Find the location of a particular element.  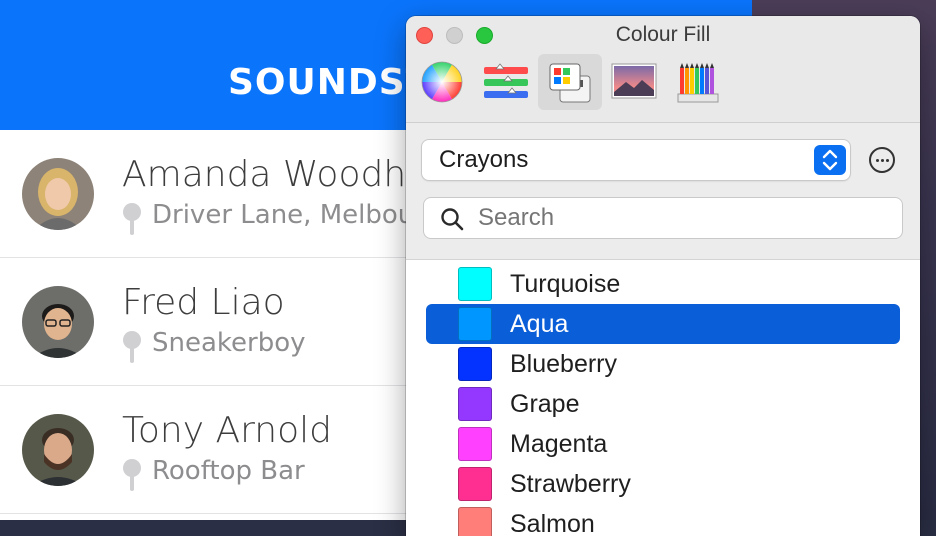

crayon-item-aqua: Aqua is located at coordinates (663, 324).